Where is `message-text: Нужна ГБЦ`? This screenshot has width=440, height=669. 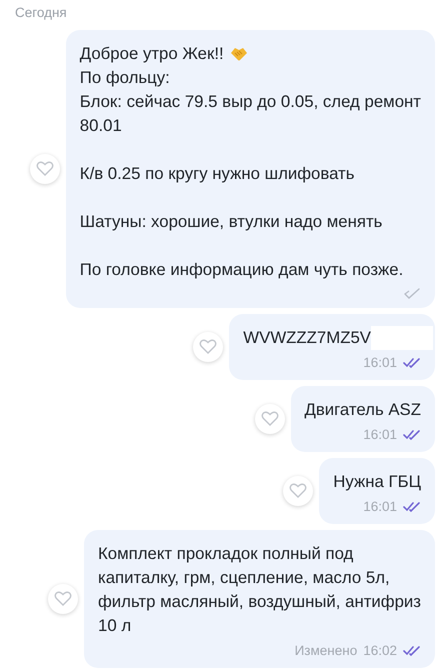
message-text: Нужна ГБЦ is located at coordinates (377, 482).